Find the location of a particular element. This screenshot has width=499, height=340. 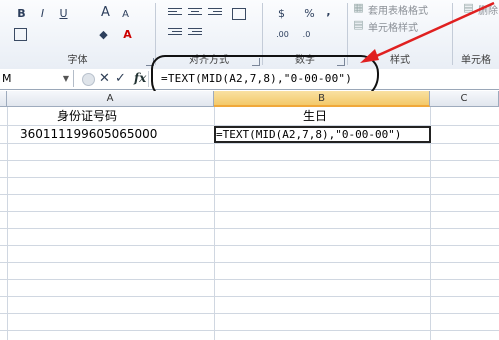

table-format-icon: ▦ is located at coordinates (358, 8).